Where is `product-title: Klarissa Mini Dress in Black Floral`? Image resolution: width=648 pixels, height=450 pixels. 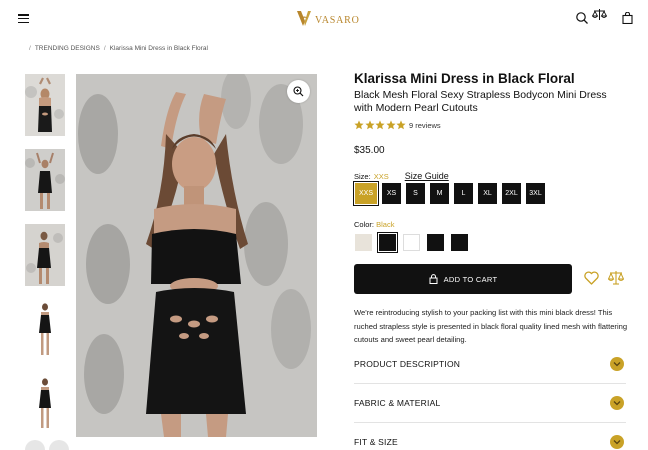
product-title: Klarissa Mini Dress in Black Floral is located at coordinates (464, 78).